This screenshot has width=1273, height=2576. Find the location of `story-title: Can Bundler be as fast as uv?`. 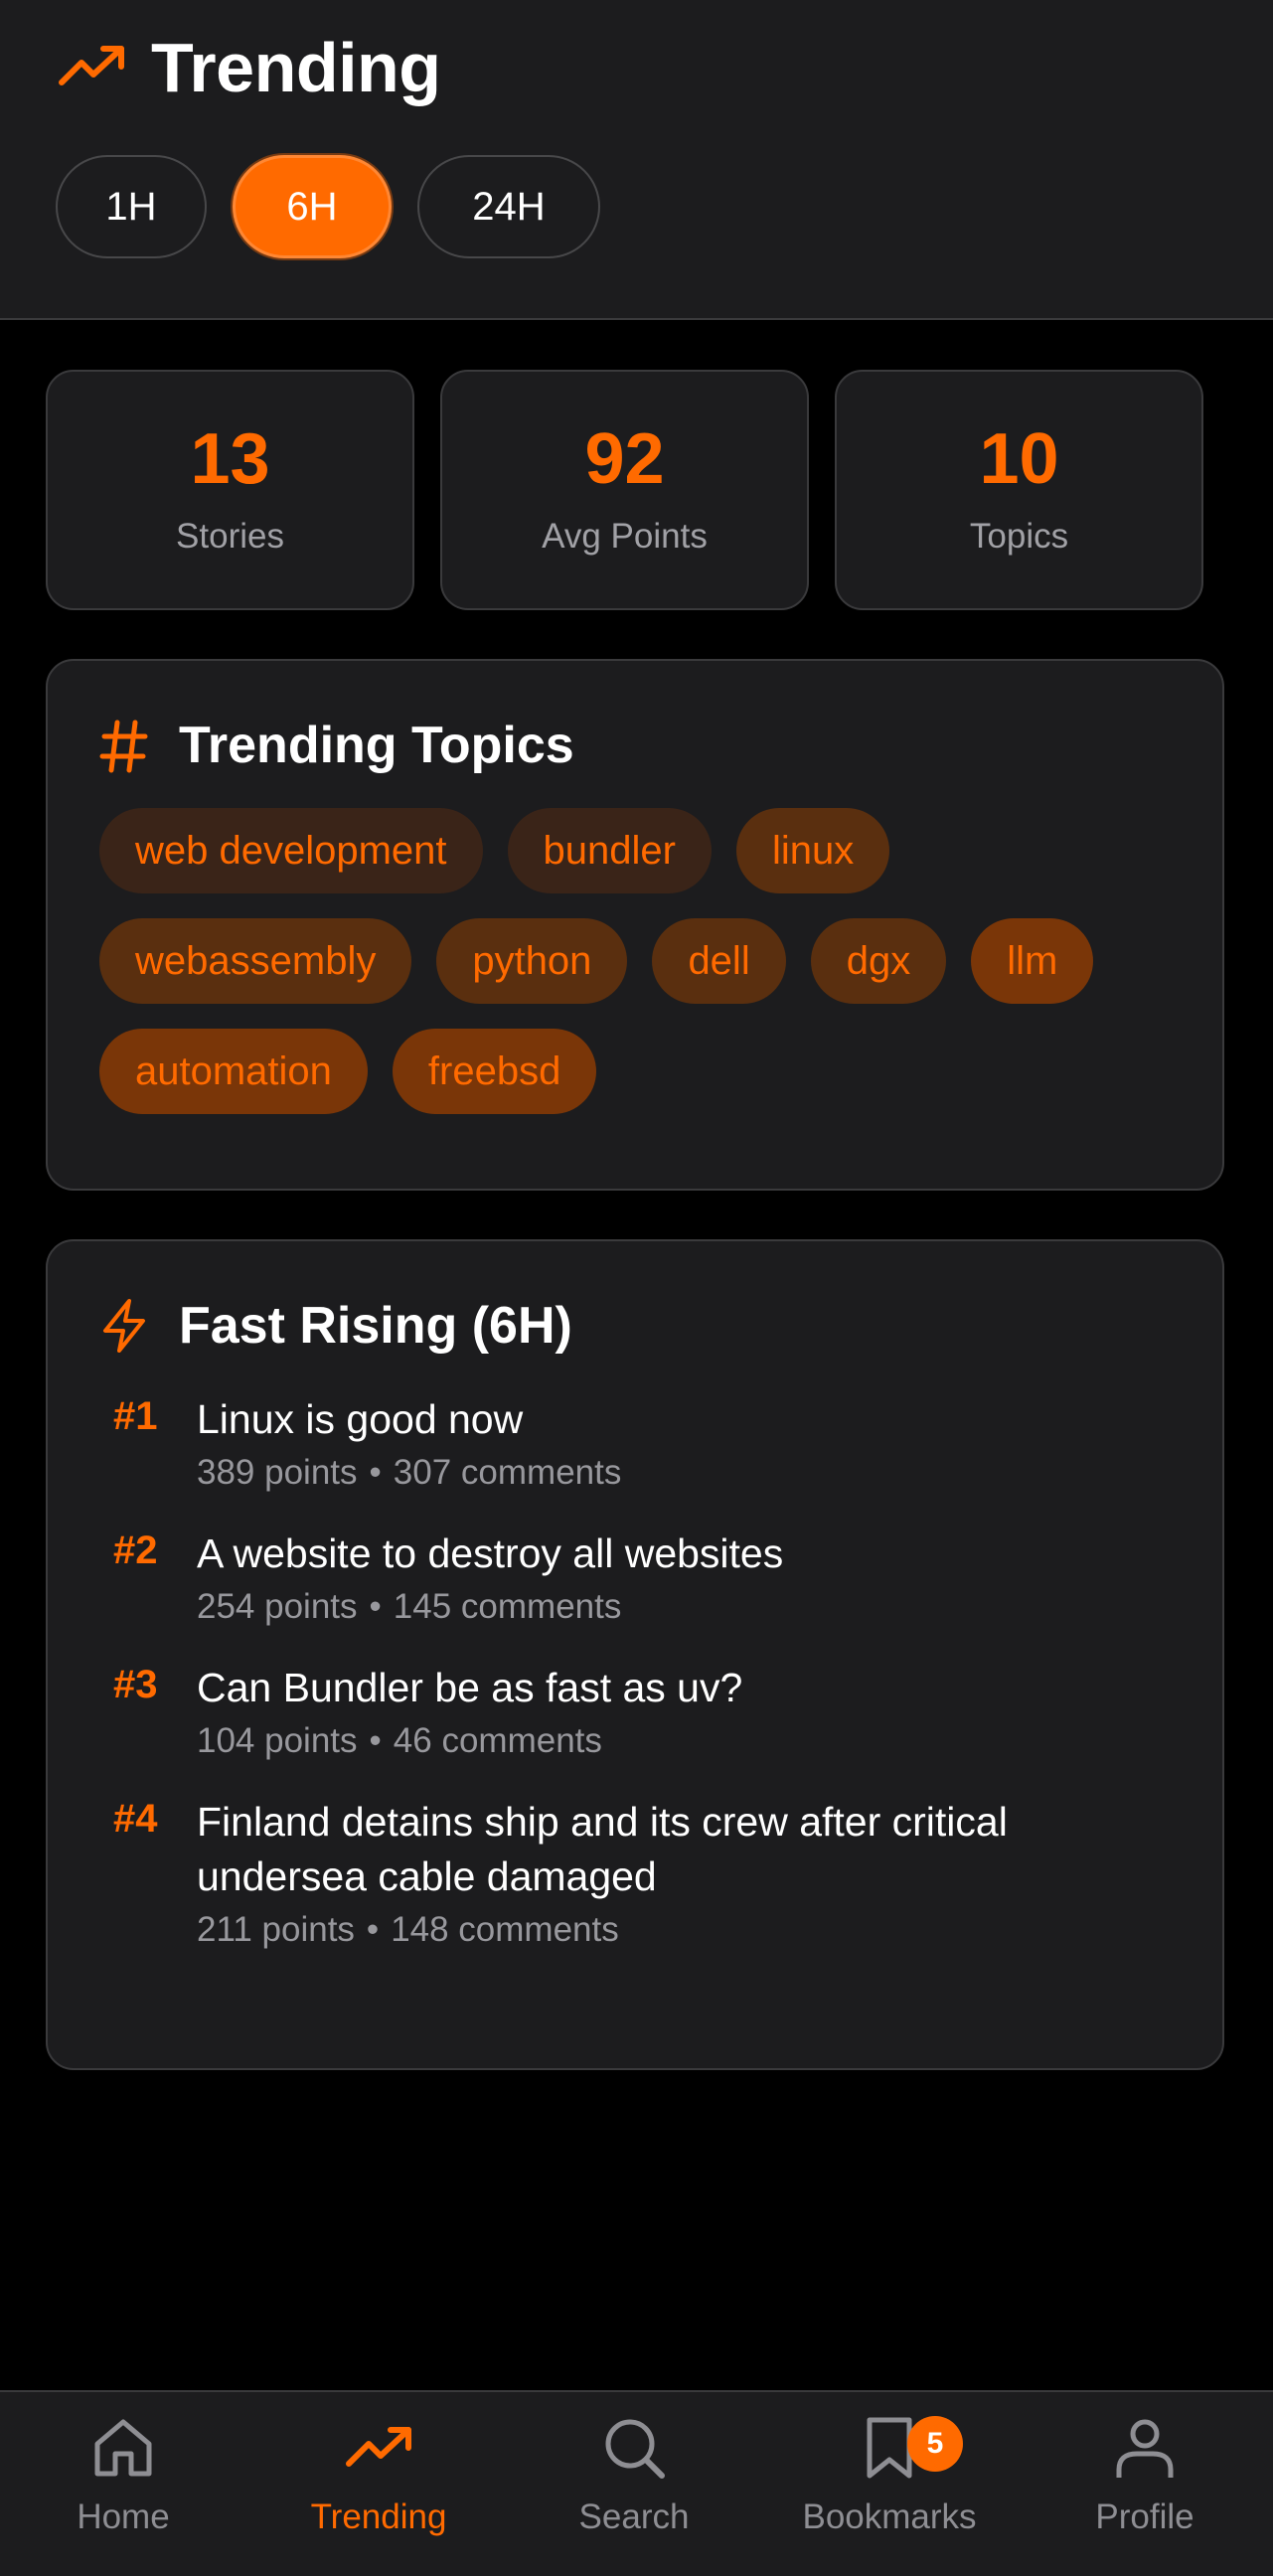

story-title: Can Bundler be as fast as uv? is located at coordinates (689, 1688).